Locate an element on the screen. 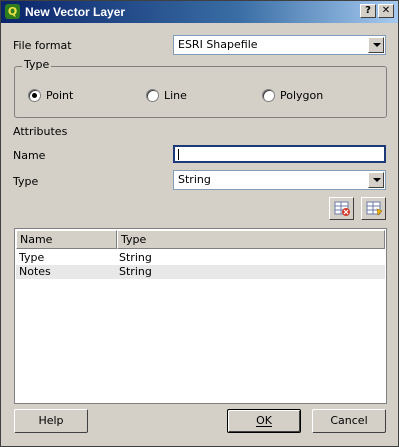 The height and width of the screenshot is (447, 399). type-label: Type is located at coordinates (26, 181).